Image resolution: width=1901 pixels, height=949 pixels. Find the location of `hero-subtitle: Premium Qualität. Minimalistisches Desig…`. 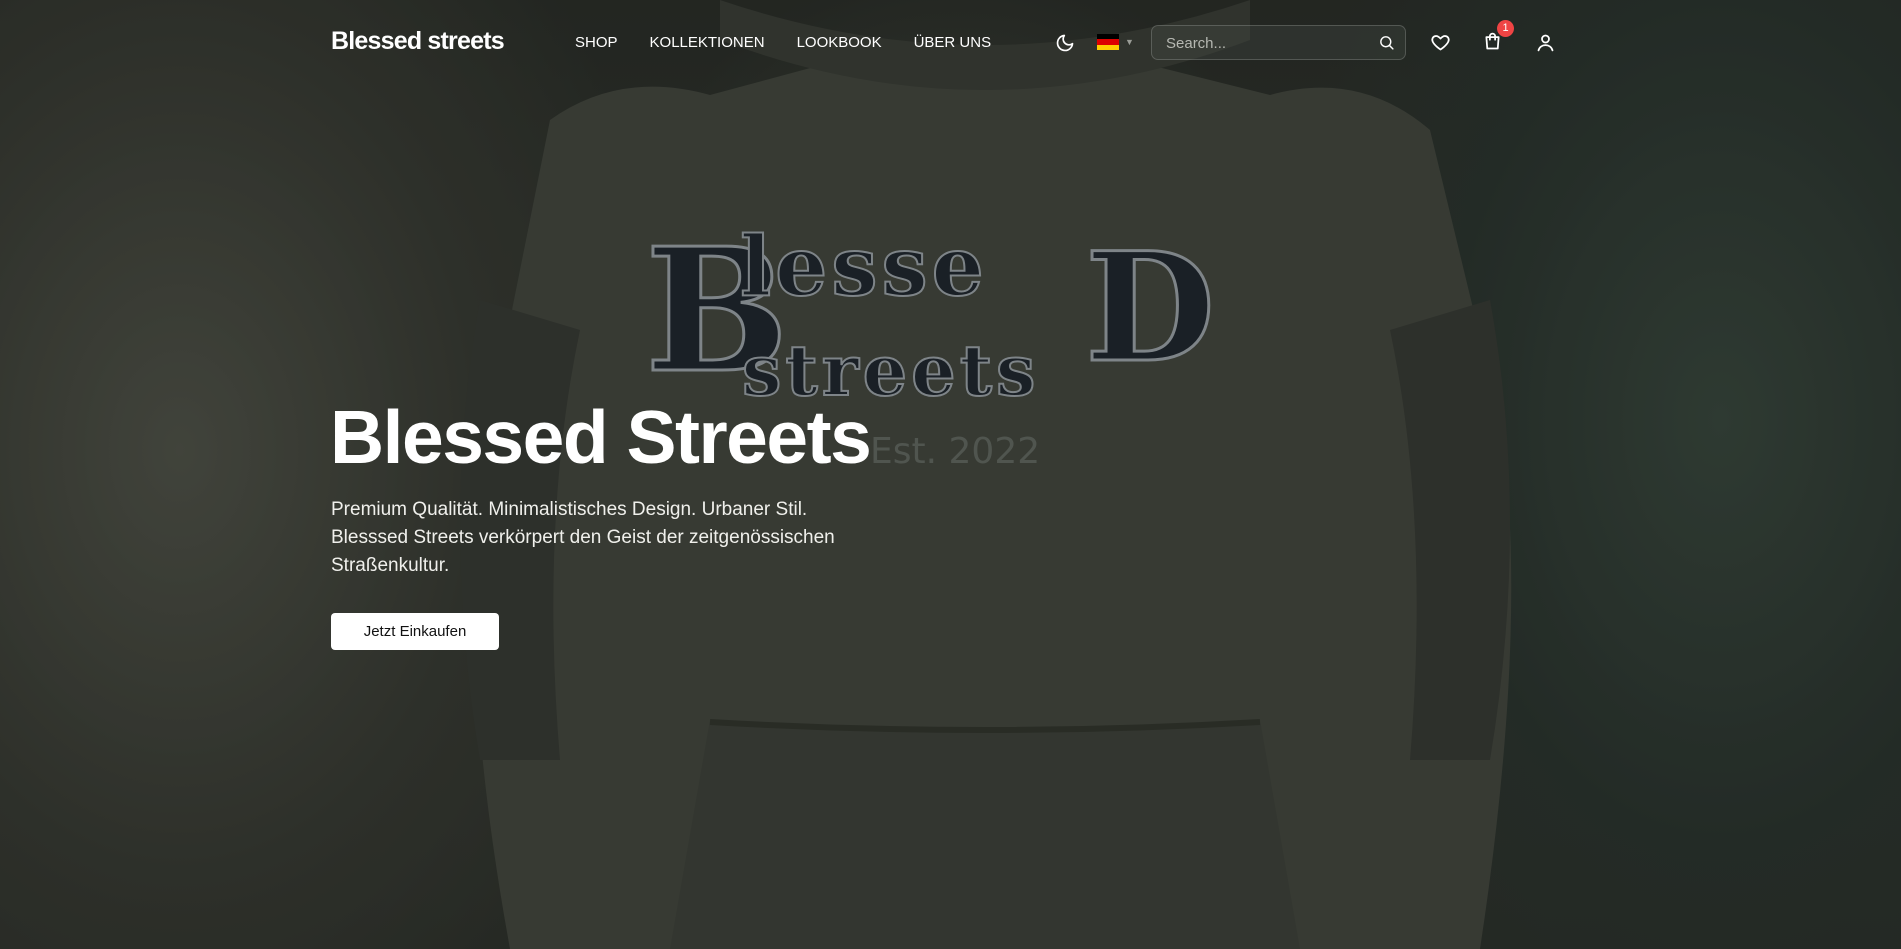

hero-subtitle: Premium Qualität. Minimalistisches Desig… is located at coordinates (611, 538).